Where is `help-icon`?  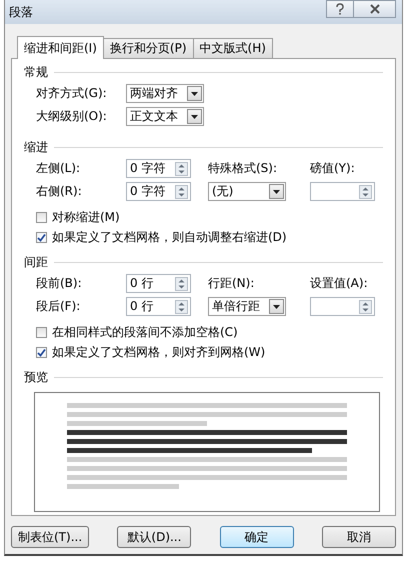 help-icon is located at coordinates (340, 9).